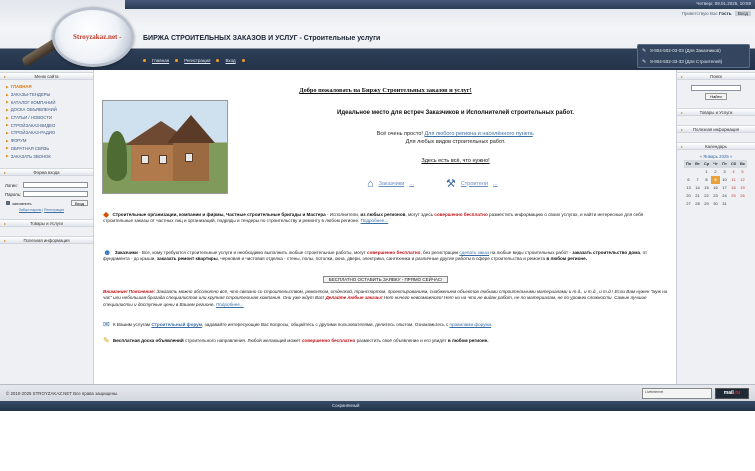  What do you see at coordinates (697, 180) in the screenshot?
I see `calendar-day: 7` at bounding box center [697, 180].